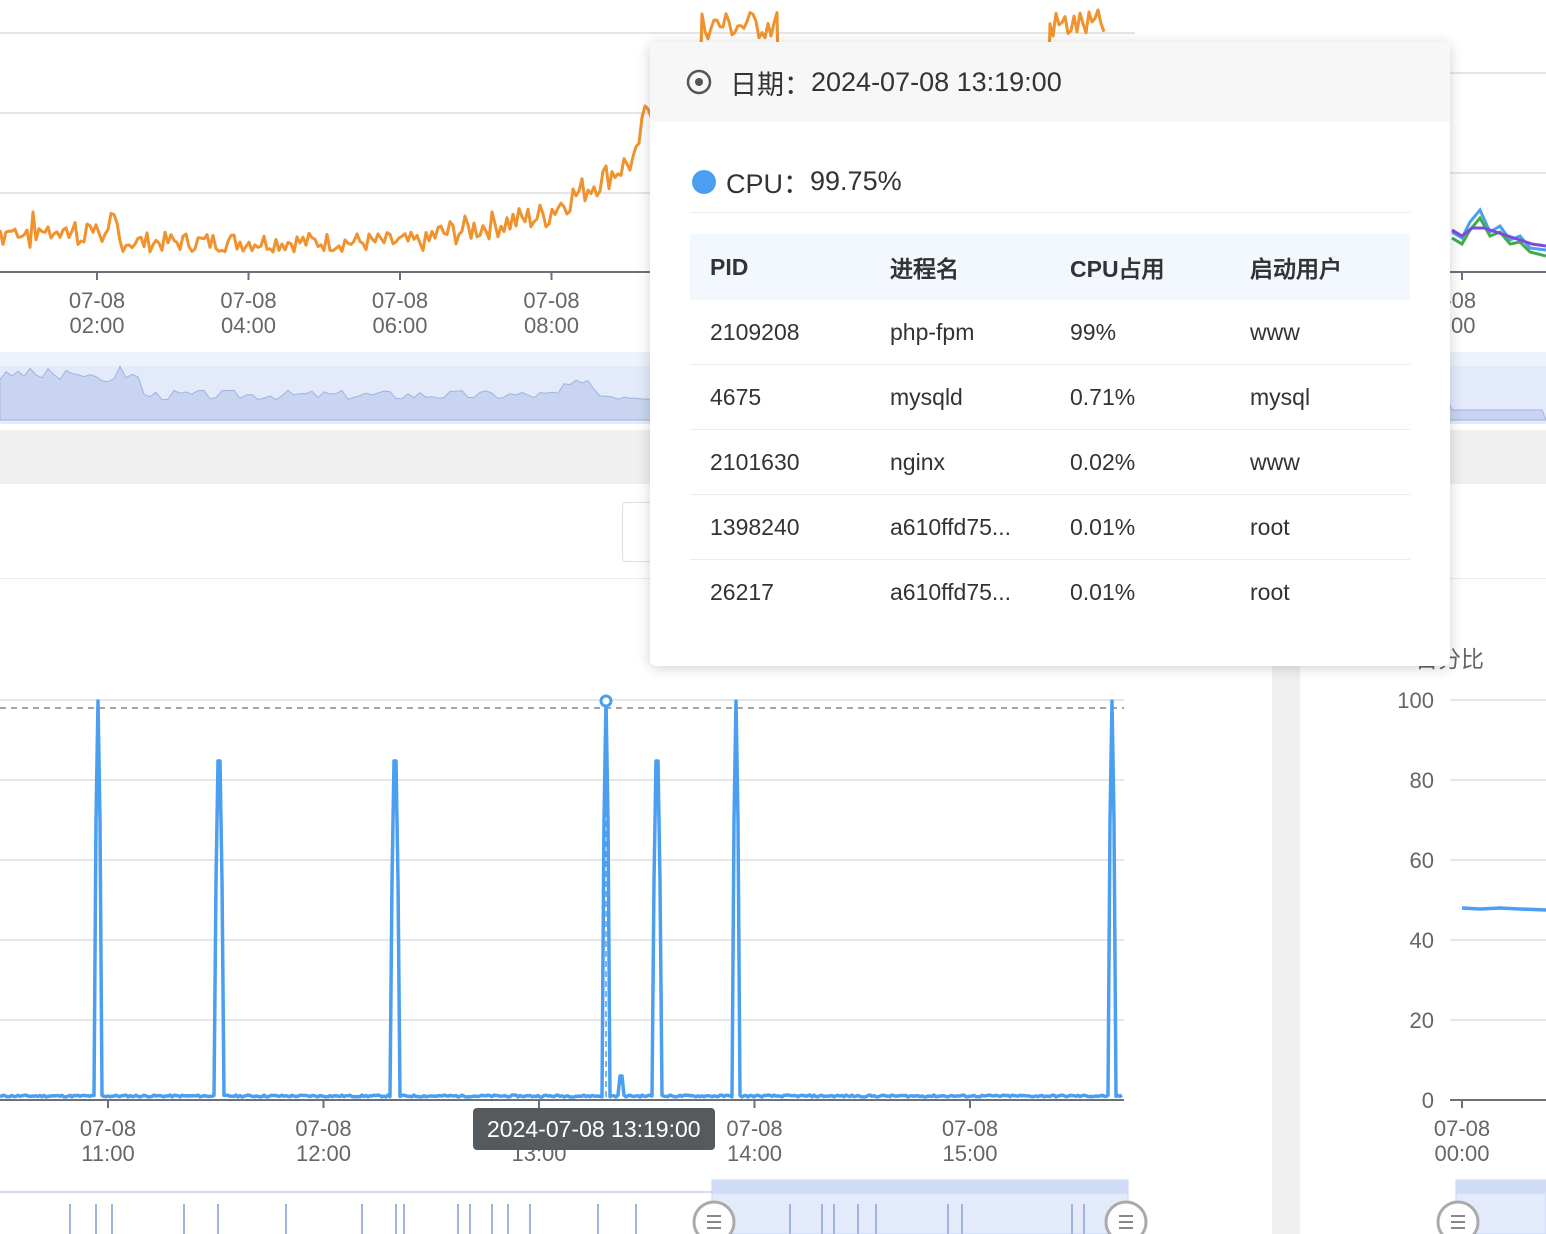 Image resolution: width=1546 pixels, height=1234 pixels. I want to click on memory-y-tick: 0, so click(1428, 1100).